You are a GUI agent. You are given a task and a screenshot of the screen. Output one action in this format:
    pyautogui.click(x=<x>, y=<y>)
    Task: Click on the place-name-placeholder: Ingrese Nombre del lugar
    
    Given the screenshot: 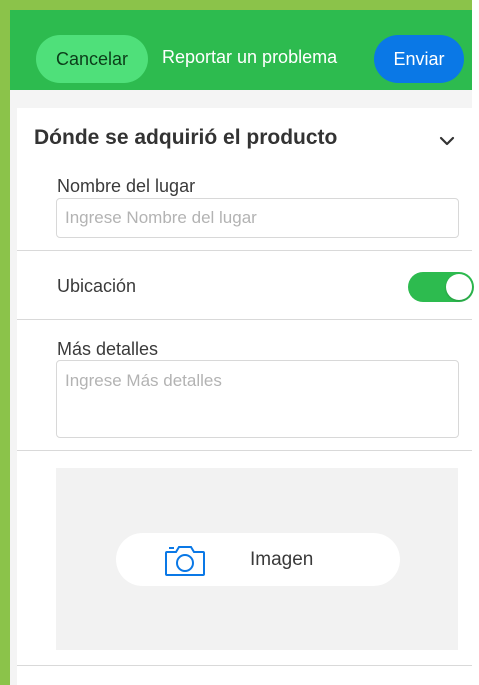 What is the action you would take?
    pyautogui.click(x=161, y=217)
    